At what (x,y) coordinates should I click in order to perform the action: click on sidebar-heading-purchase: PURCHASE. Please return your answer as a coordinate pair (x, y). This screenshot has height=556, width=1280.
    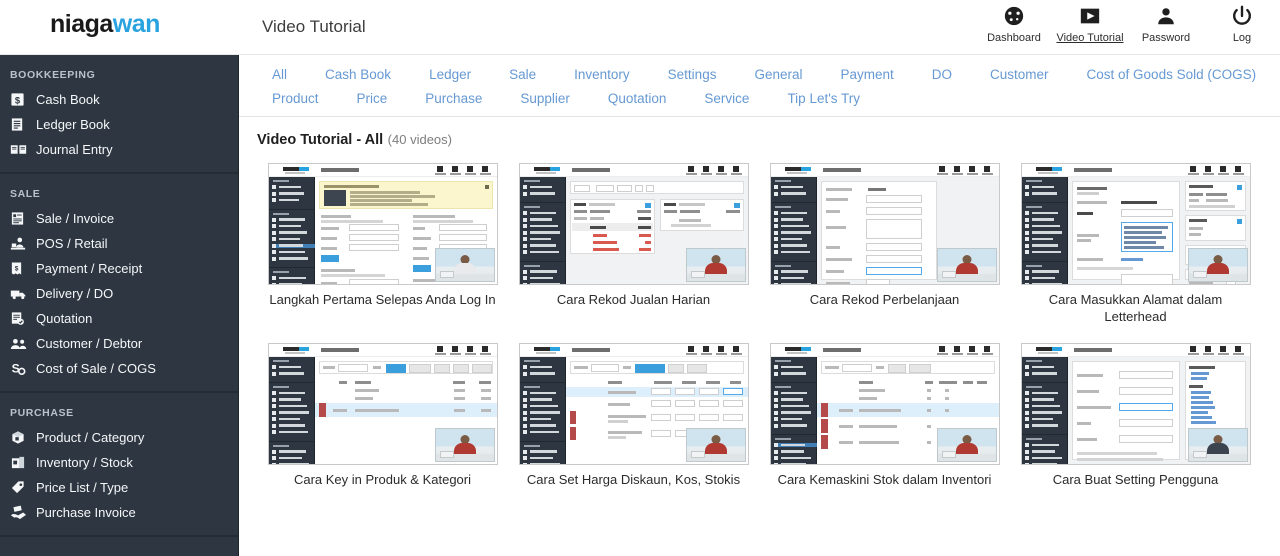
    Looking at the image, I should click on (42, 413).